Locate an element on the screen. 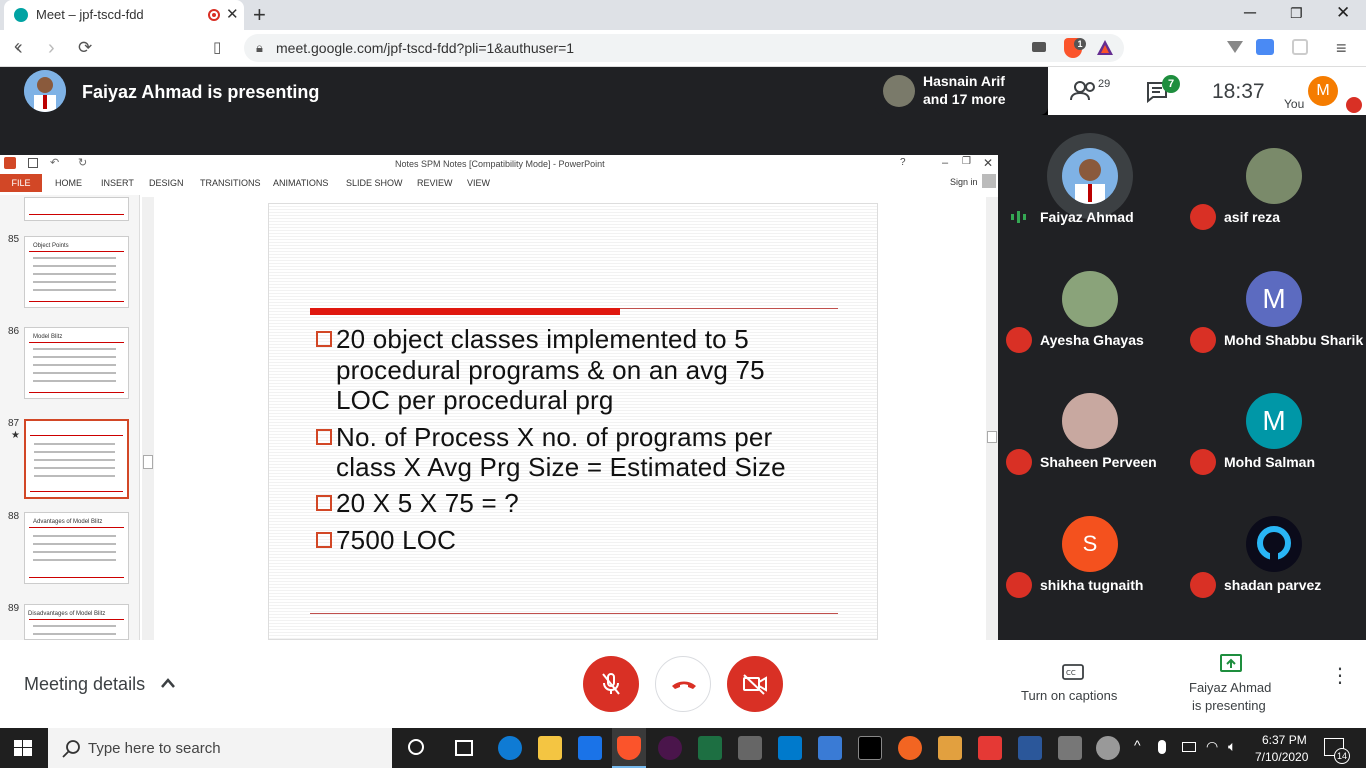  taskbar-search-box: Type here to search is located at coordinates (220, 748).